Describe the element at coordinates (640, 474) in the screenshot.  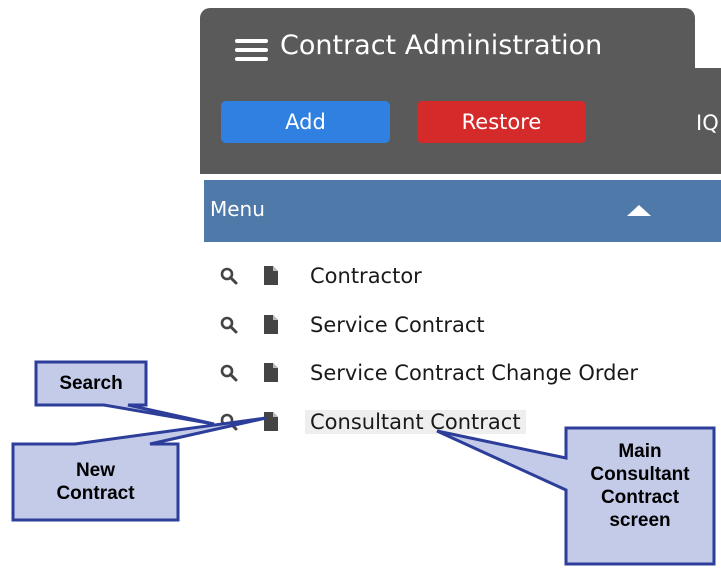
I see `main-callout-line2: Consultant` at that location.